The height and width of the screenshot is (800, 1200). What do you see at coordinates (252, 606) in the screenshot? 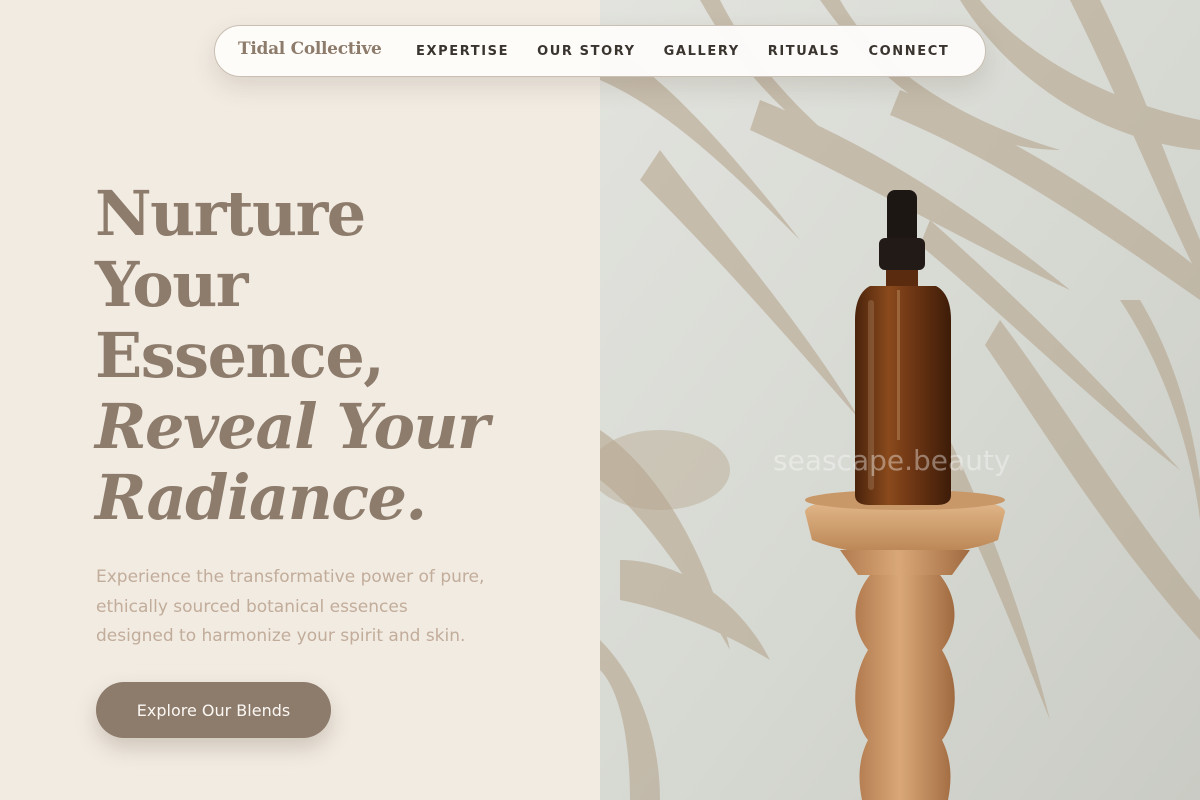
I see `description-line-2: ethically sourced botanical essences` at bounding box center [252, 606].